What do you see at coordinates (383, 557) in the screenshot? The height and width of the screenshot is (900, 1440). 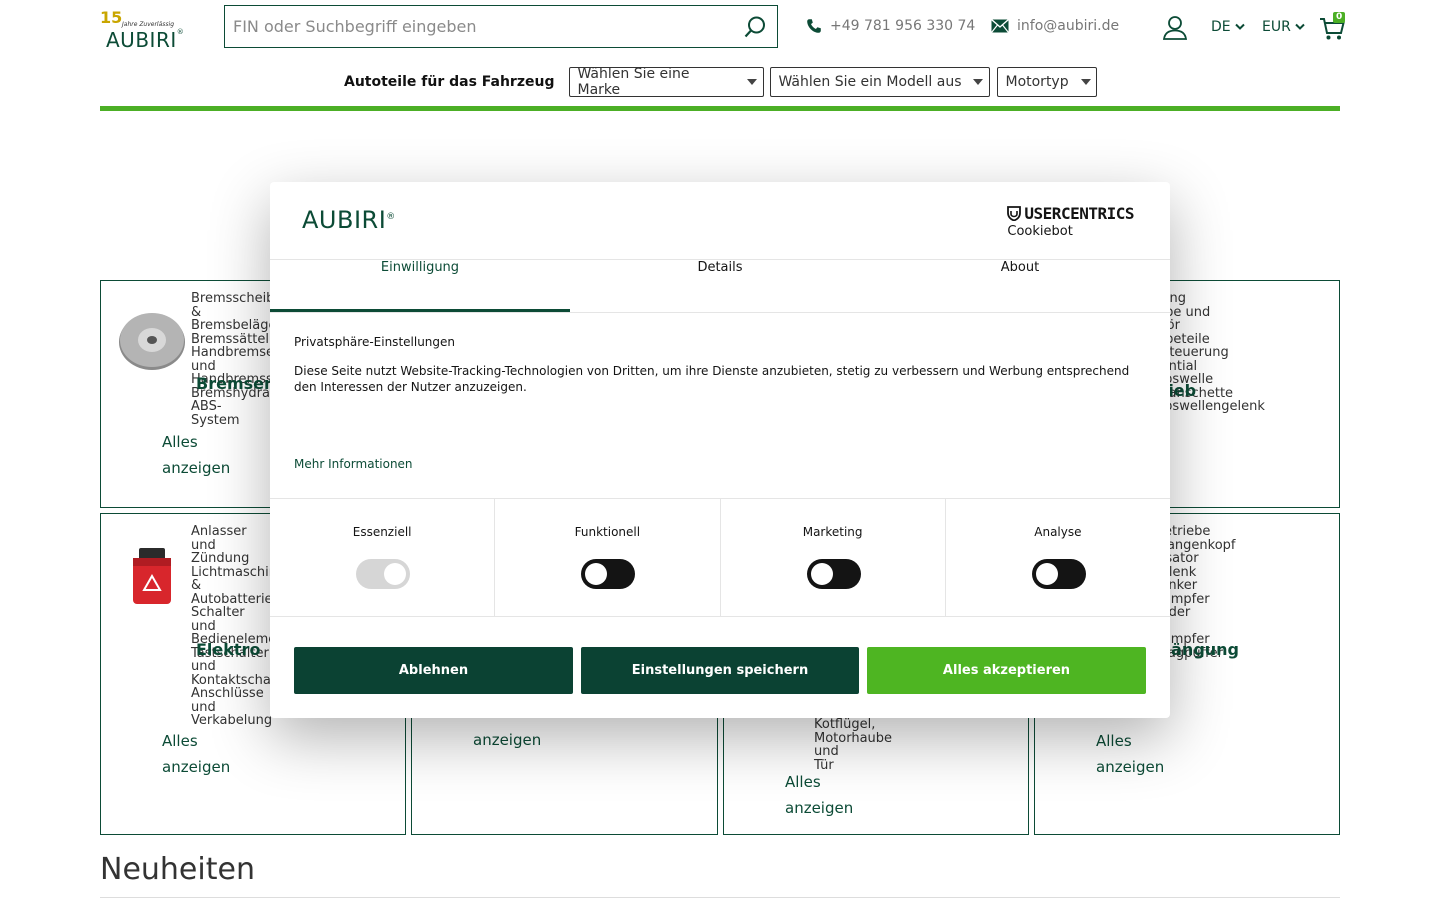 I see `consent-category-essential: Essenziell` at bounding box center [383, 557].